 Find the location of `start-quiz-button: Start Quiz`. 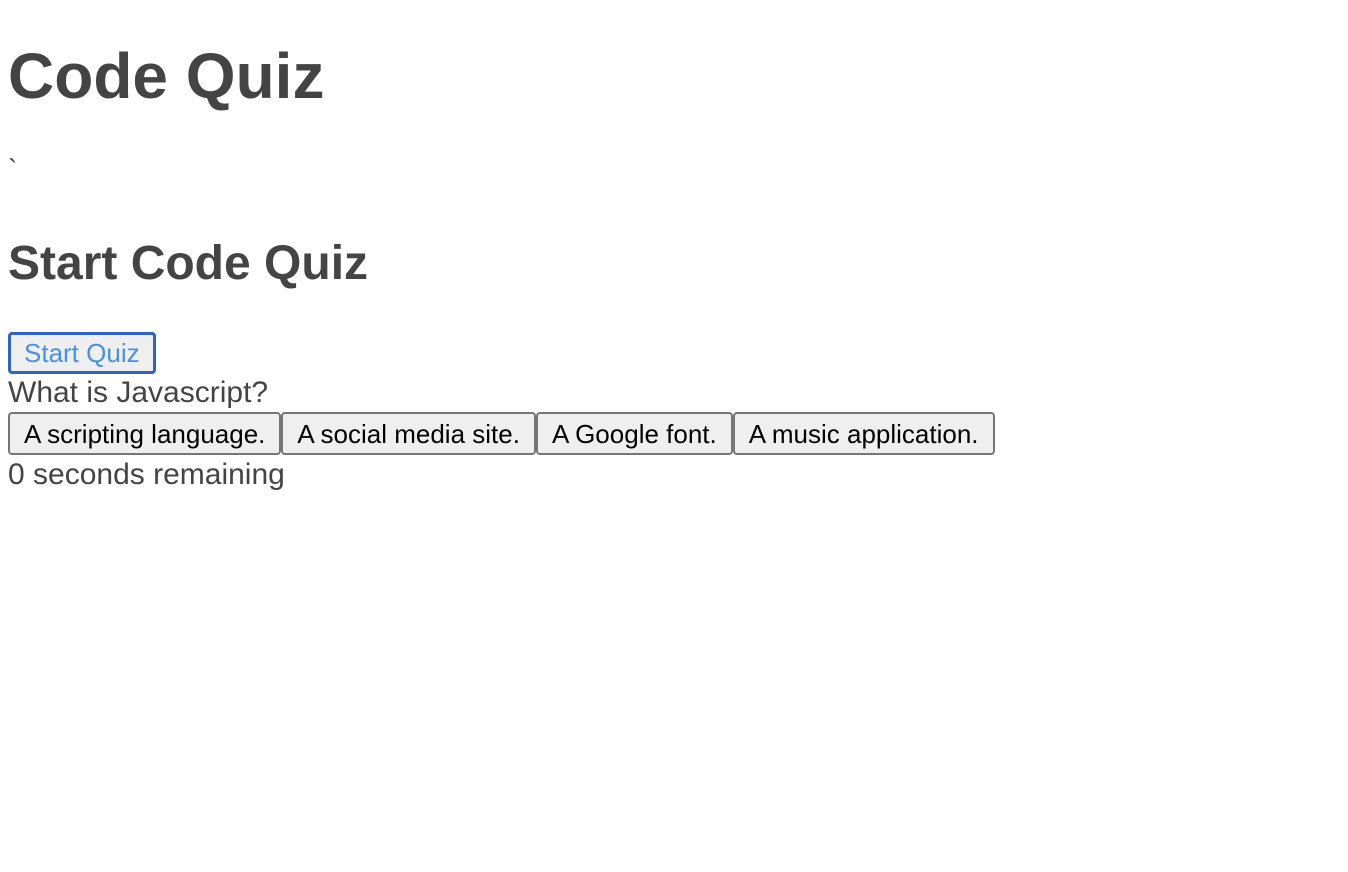

start-quiz-button: Start Quiz is located at coordinates (82, 353).